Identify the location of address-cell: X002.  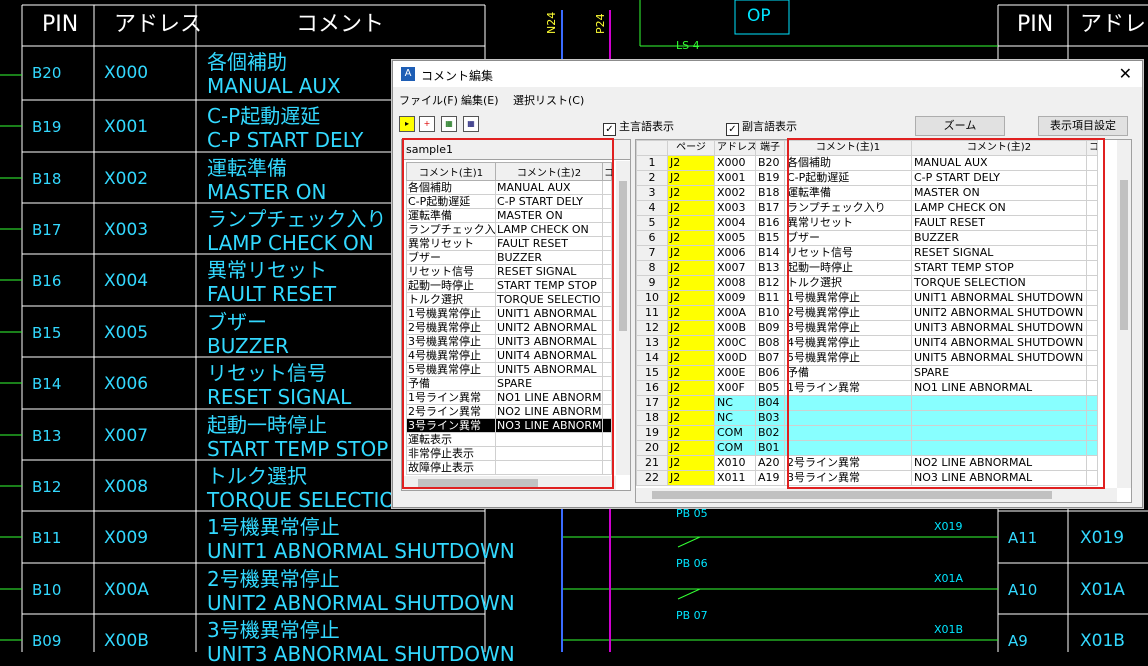
(735, 193).